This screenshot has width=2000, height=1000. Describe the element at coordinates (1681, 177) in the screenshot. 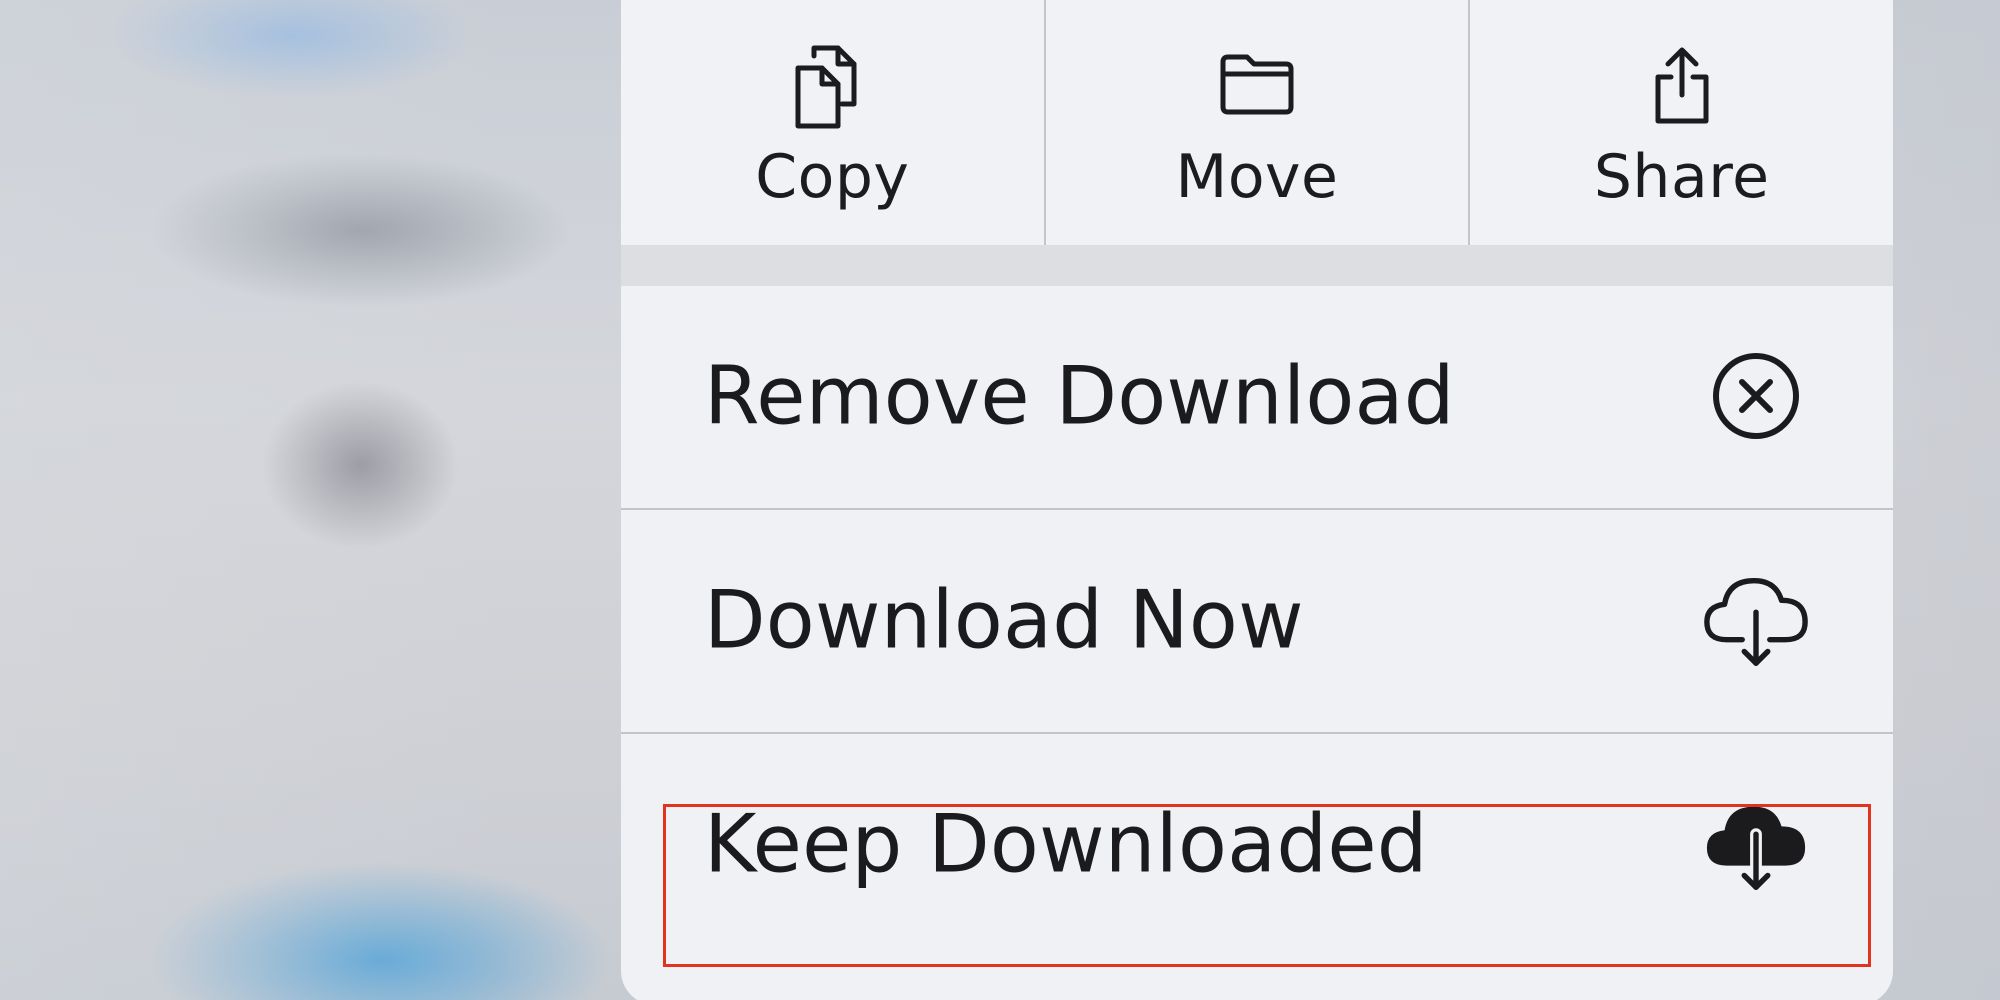

I see `share-label: Share` at that location.